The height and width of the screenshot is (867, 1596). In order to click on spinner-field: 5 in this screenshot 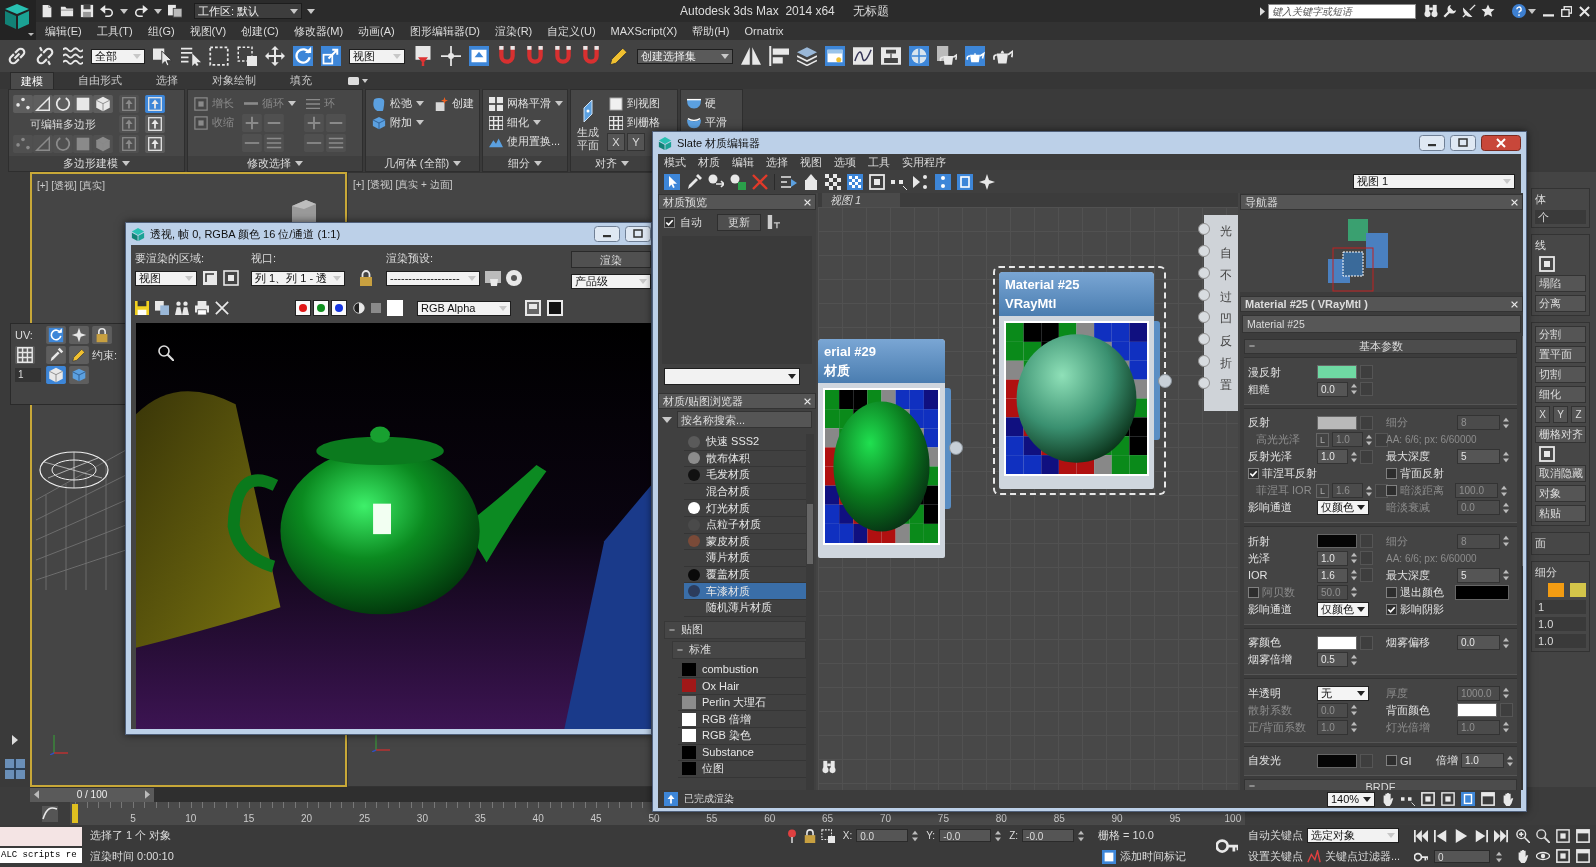, I will do `click(1478, 457)`.